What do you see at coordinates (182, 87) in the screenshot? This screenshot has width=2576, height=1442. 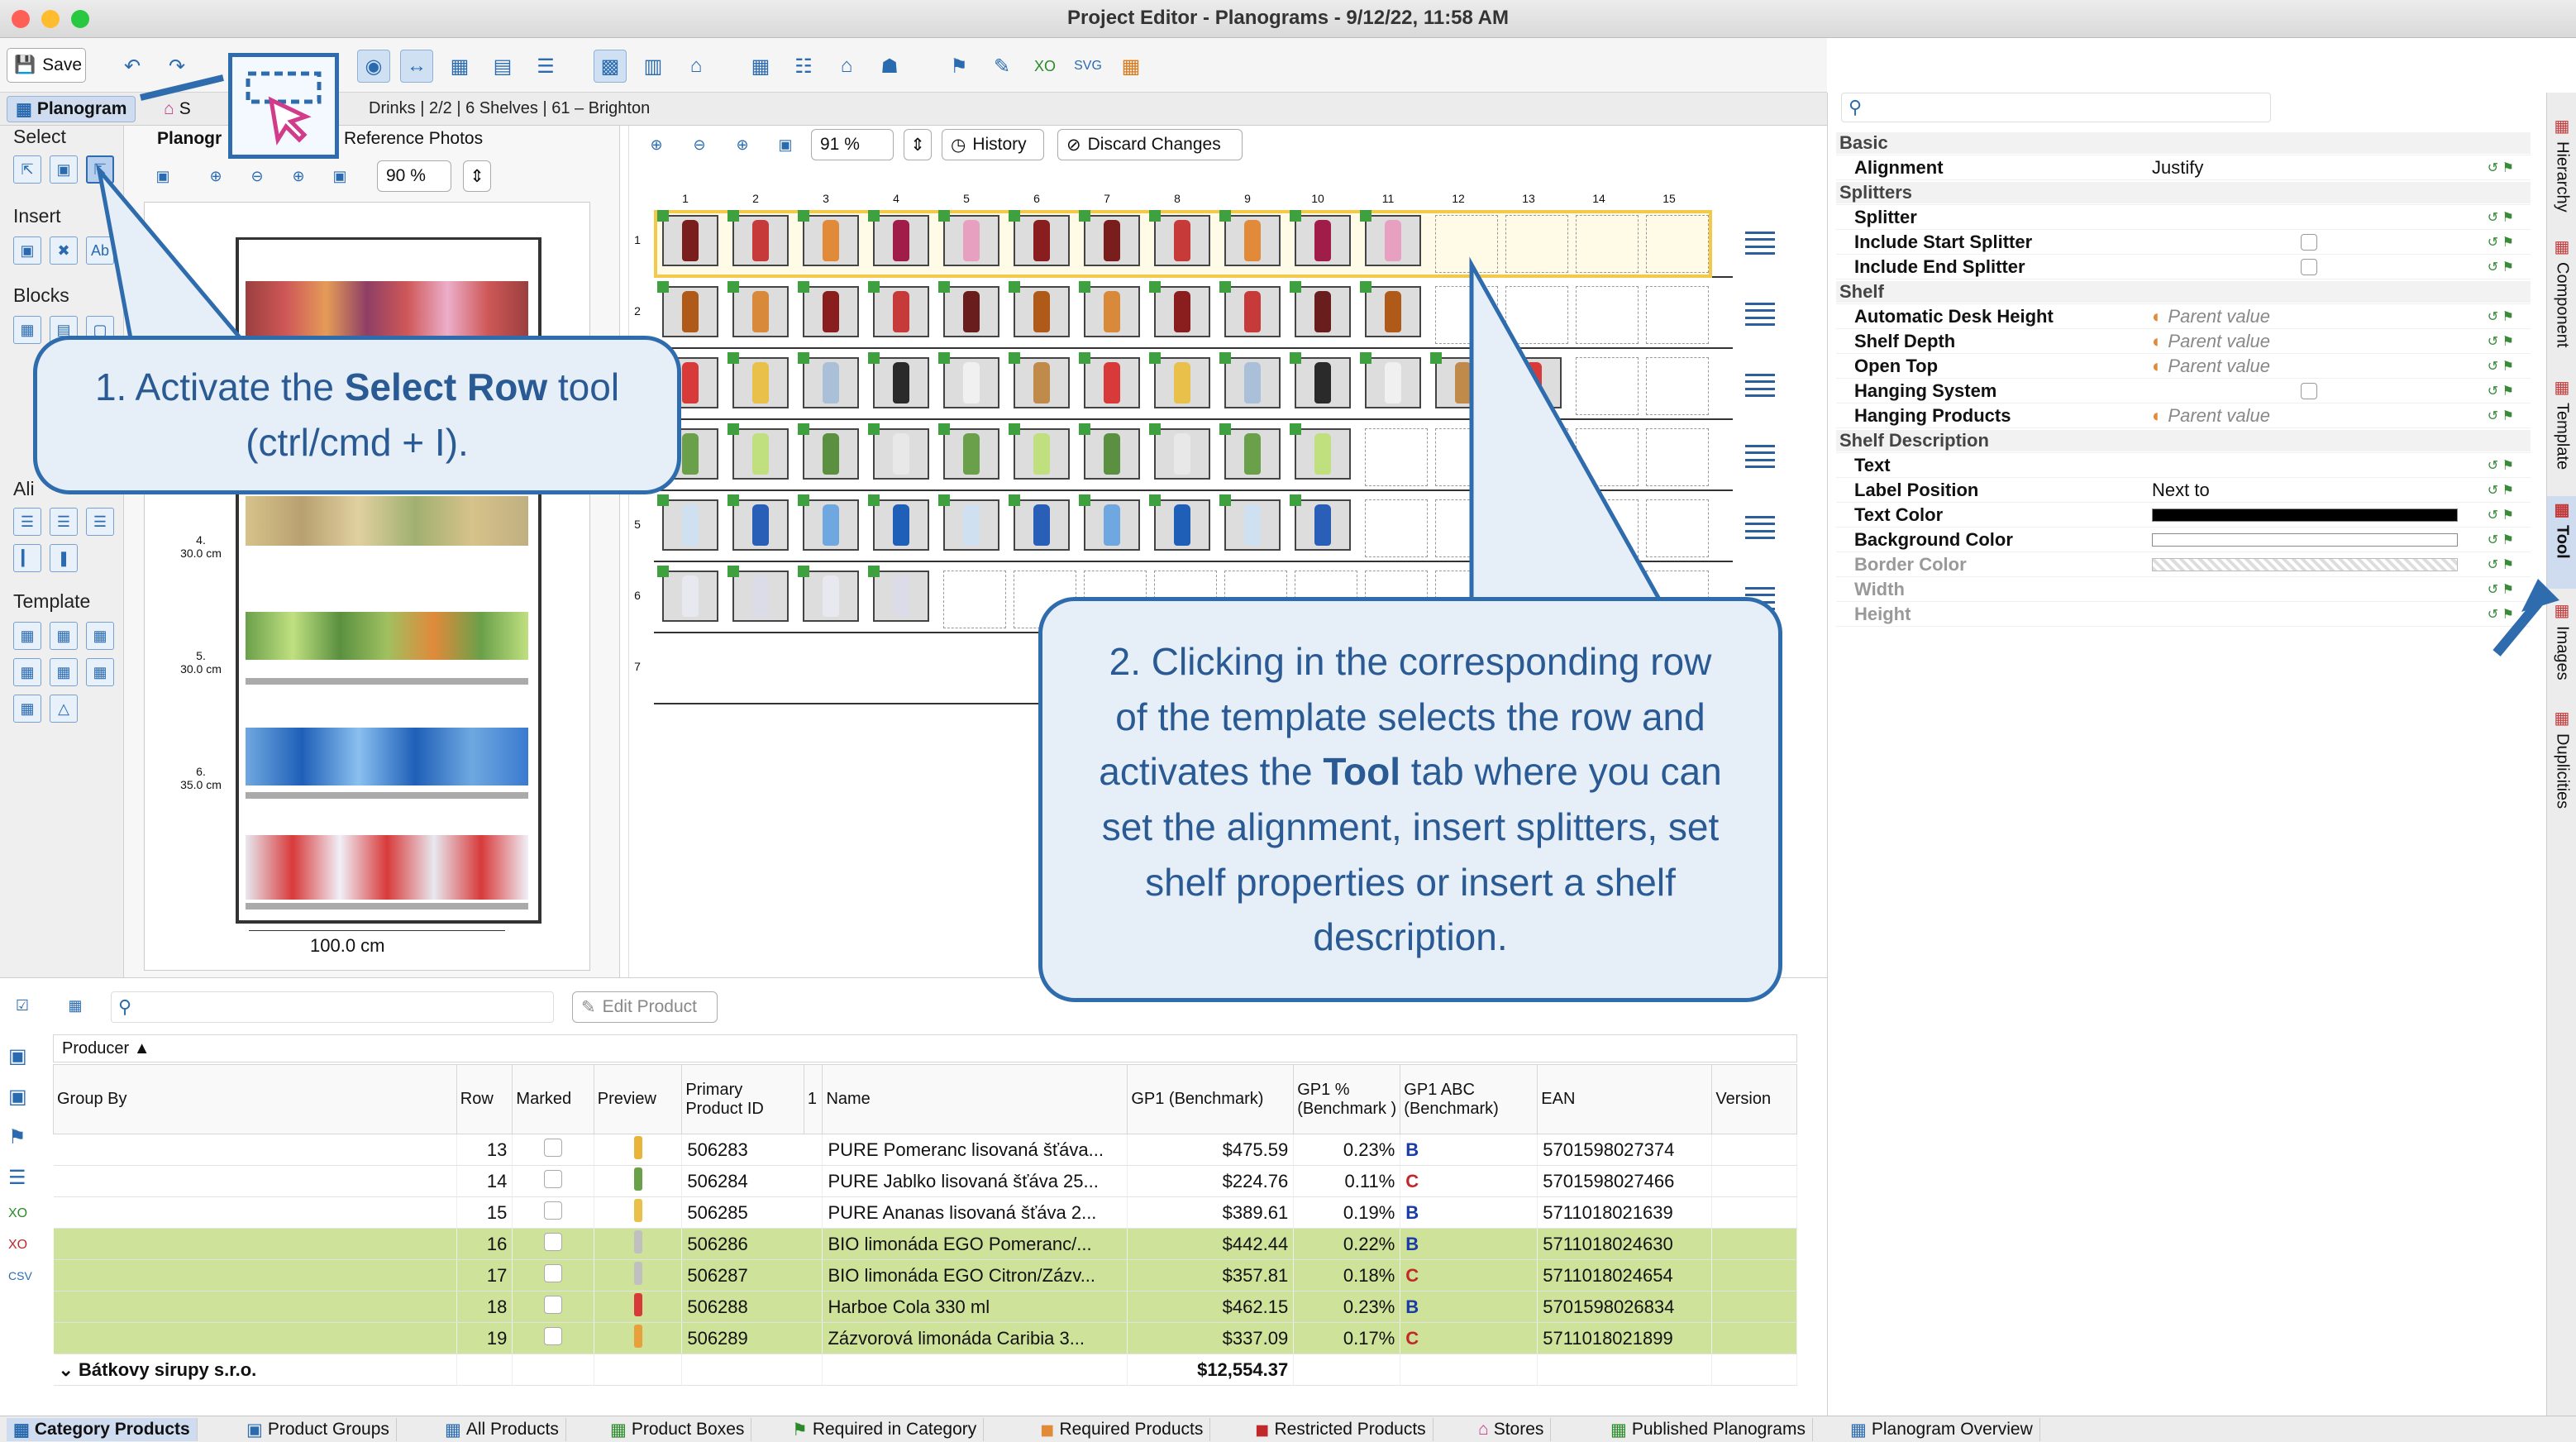 I see `pointer-arrow-left` at bounding box center [182, 87].